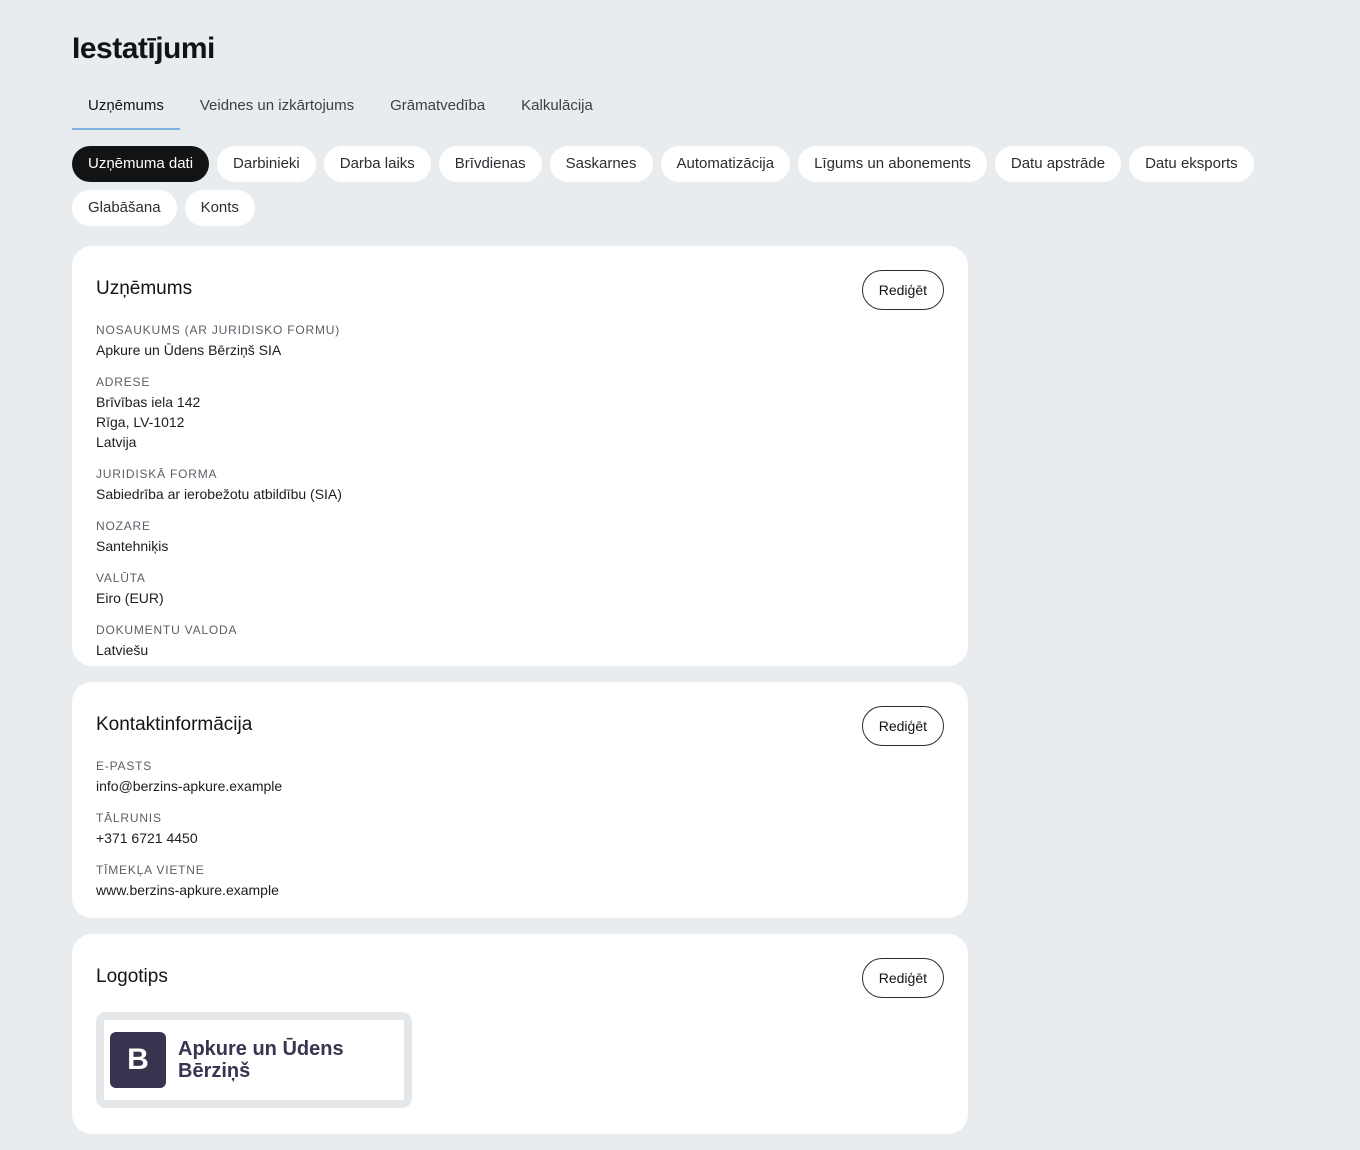 This screenshot has height=1150, width=1360. What do you see at coordinates (148, 402) in the screenshot?
I see `address-line-1: Brīvības iela 142` at bounding box center [148, 402].